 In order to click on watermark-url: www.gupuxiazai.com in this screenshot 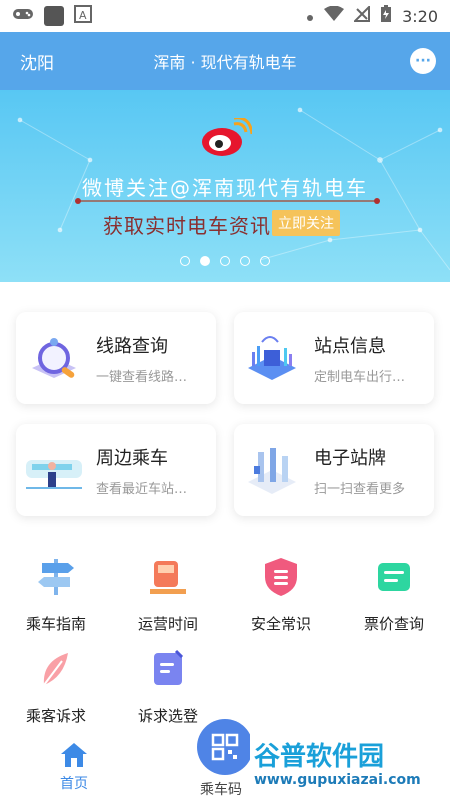, I will do `click(337, 780)`.